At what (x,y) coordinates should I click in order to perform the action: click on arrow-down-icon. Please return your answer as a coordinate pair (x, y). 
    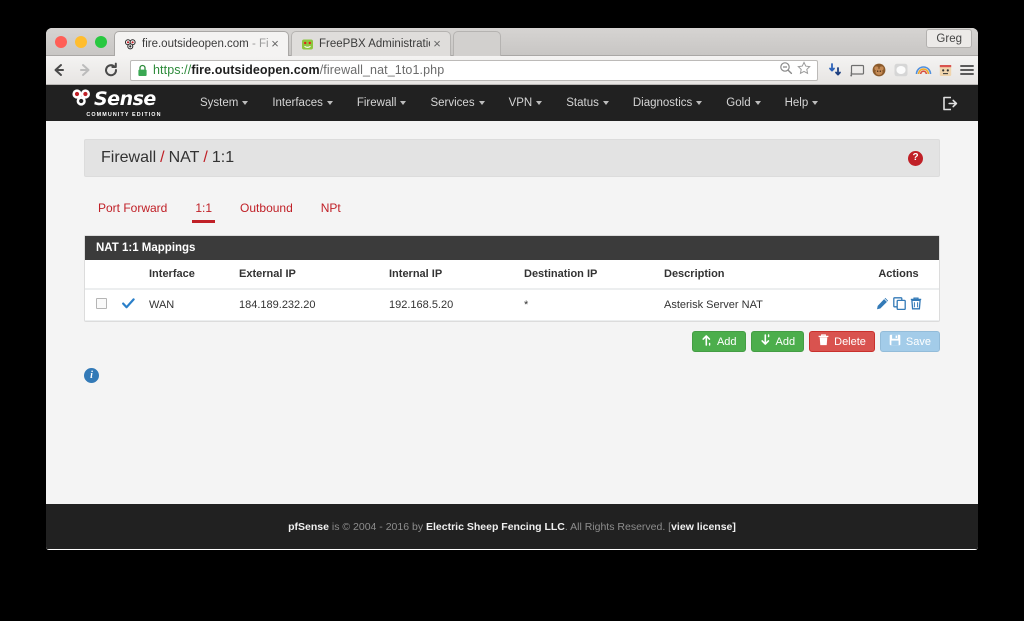
    Looking at the image, I should click on (765, 341).